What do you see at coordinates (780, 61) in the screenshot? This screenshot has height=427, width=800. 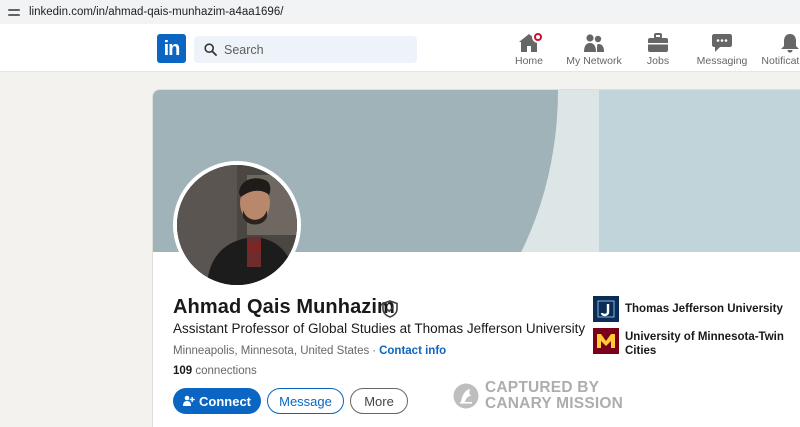 I see `nav-item-label: Notifications` at bounding box center [780, 61].